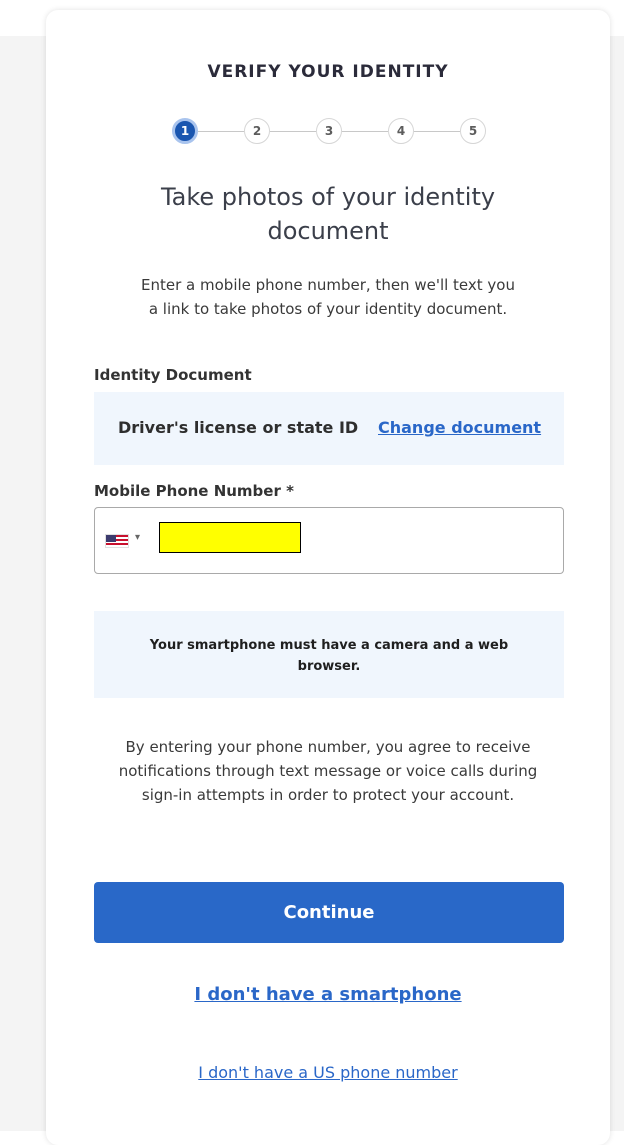  What do you see at coordinates (617, 583) in the screenshot?
I see `page-background-right` at bounding box center [617, 583].